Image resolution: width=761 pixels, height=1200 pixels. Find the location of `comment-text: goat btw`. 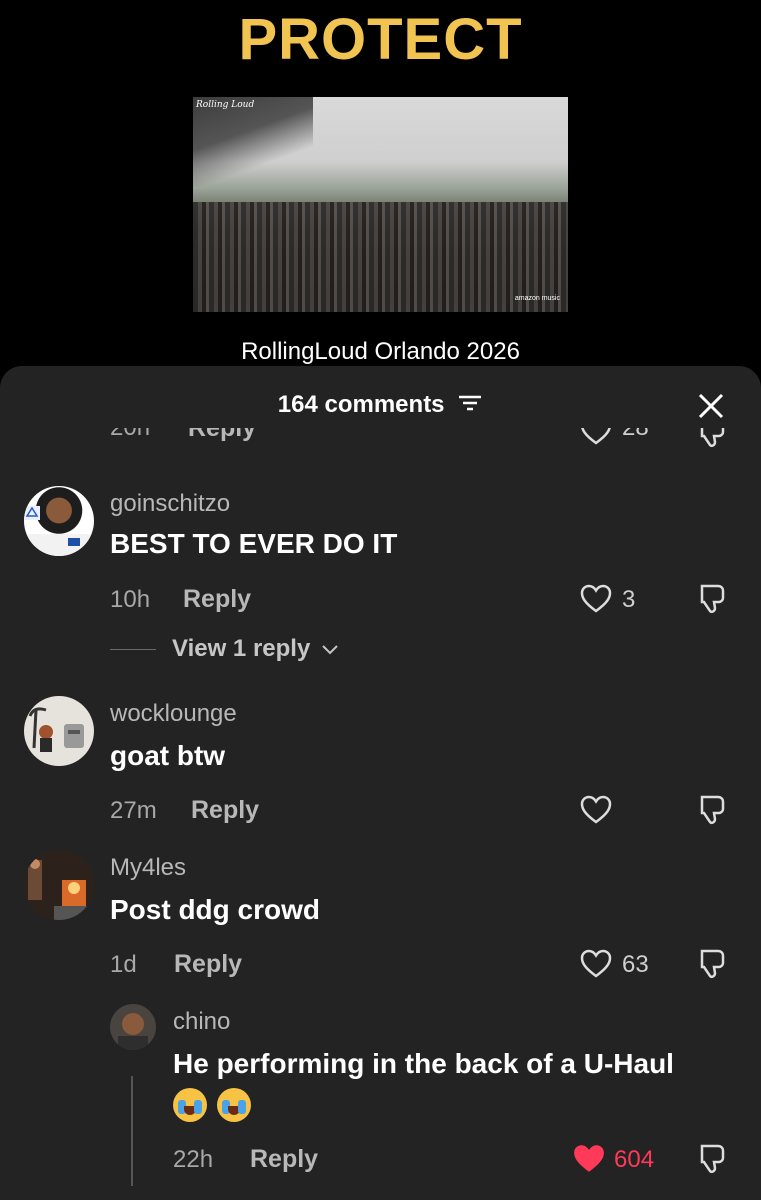

comment-text: goat btw is located at coordinates (168, 755).